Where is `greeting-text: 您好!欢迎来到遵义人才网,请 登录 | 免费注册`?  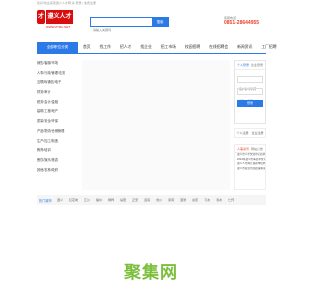 greeting-text: 您好!欢迎来到遵义人才网,请 登录 | 免费注册 is located at coordinates (66, 3).